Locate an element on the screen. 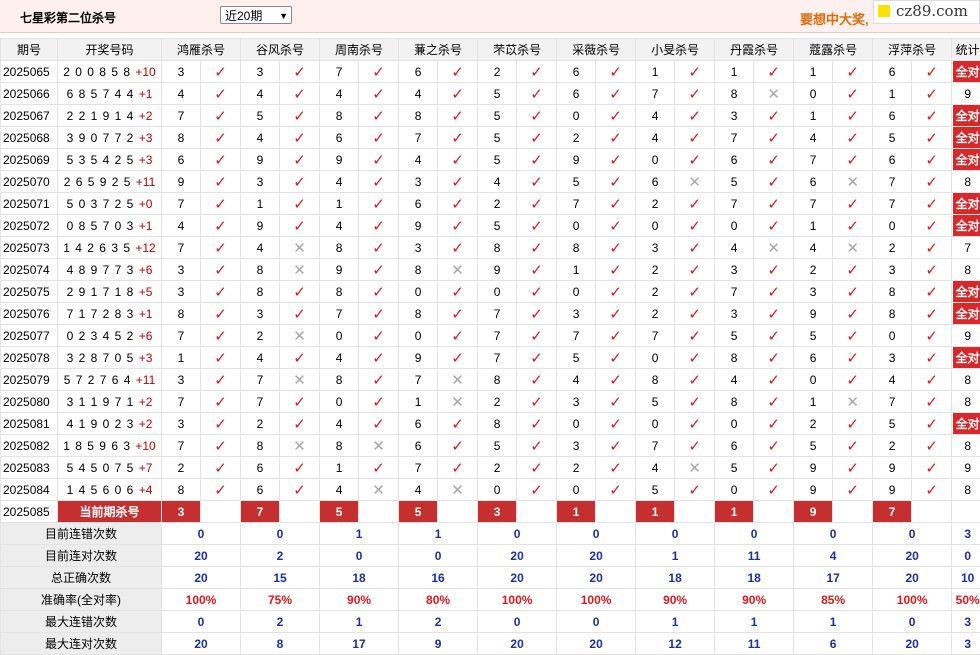 This screenshot has height=655, width=980. draw-digits: 5 0 3 7 2 5 is located at coordinates (101, 204).